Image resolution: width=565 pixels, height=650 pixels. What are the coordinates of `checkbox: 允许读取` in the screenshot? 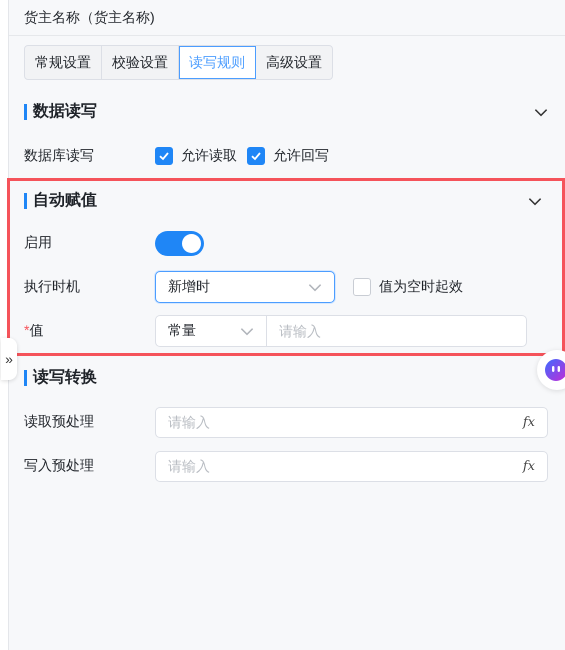 It's located at (196, 156).